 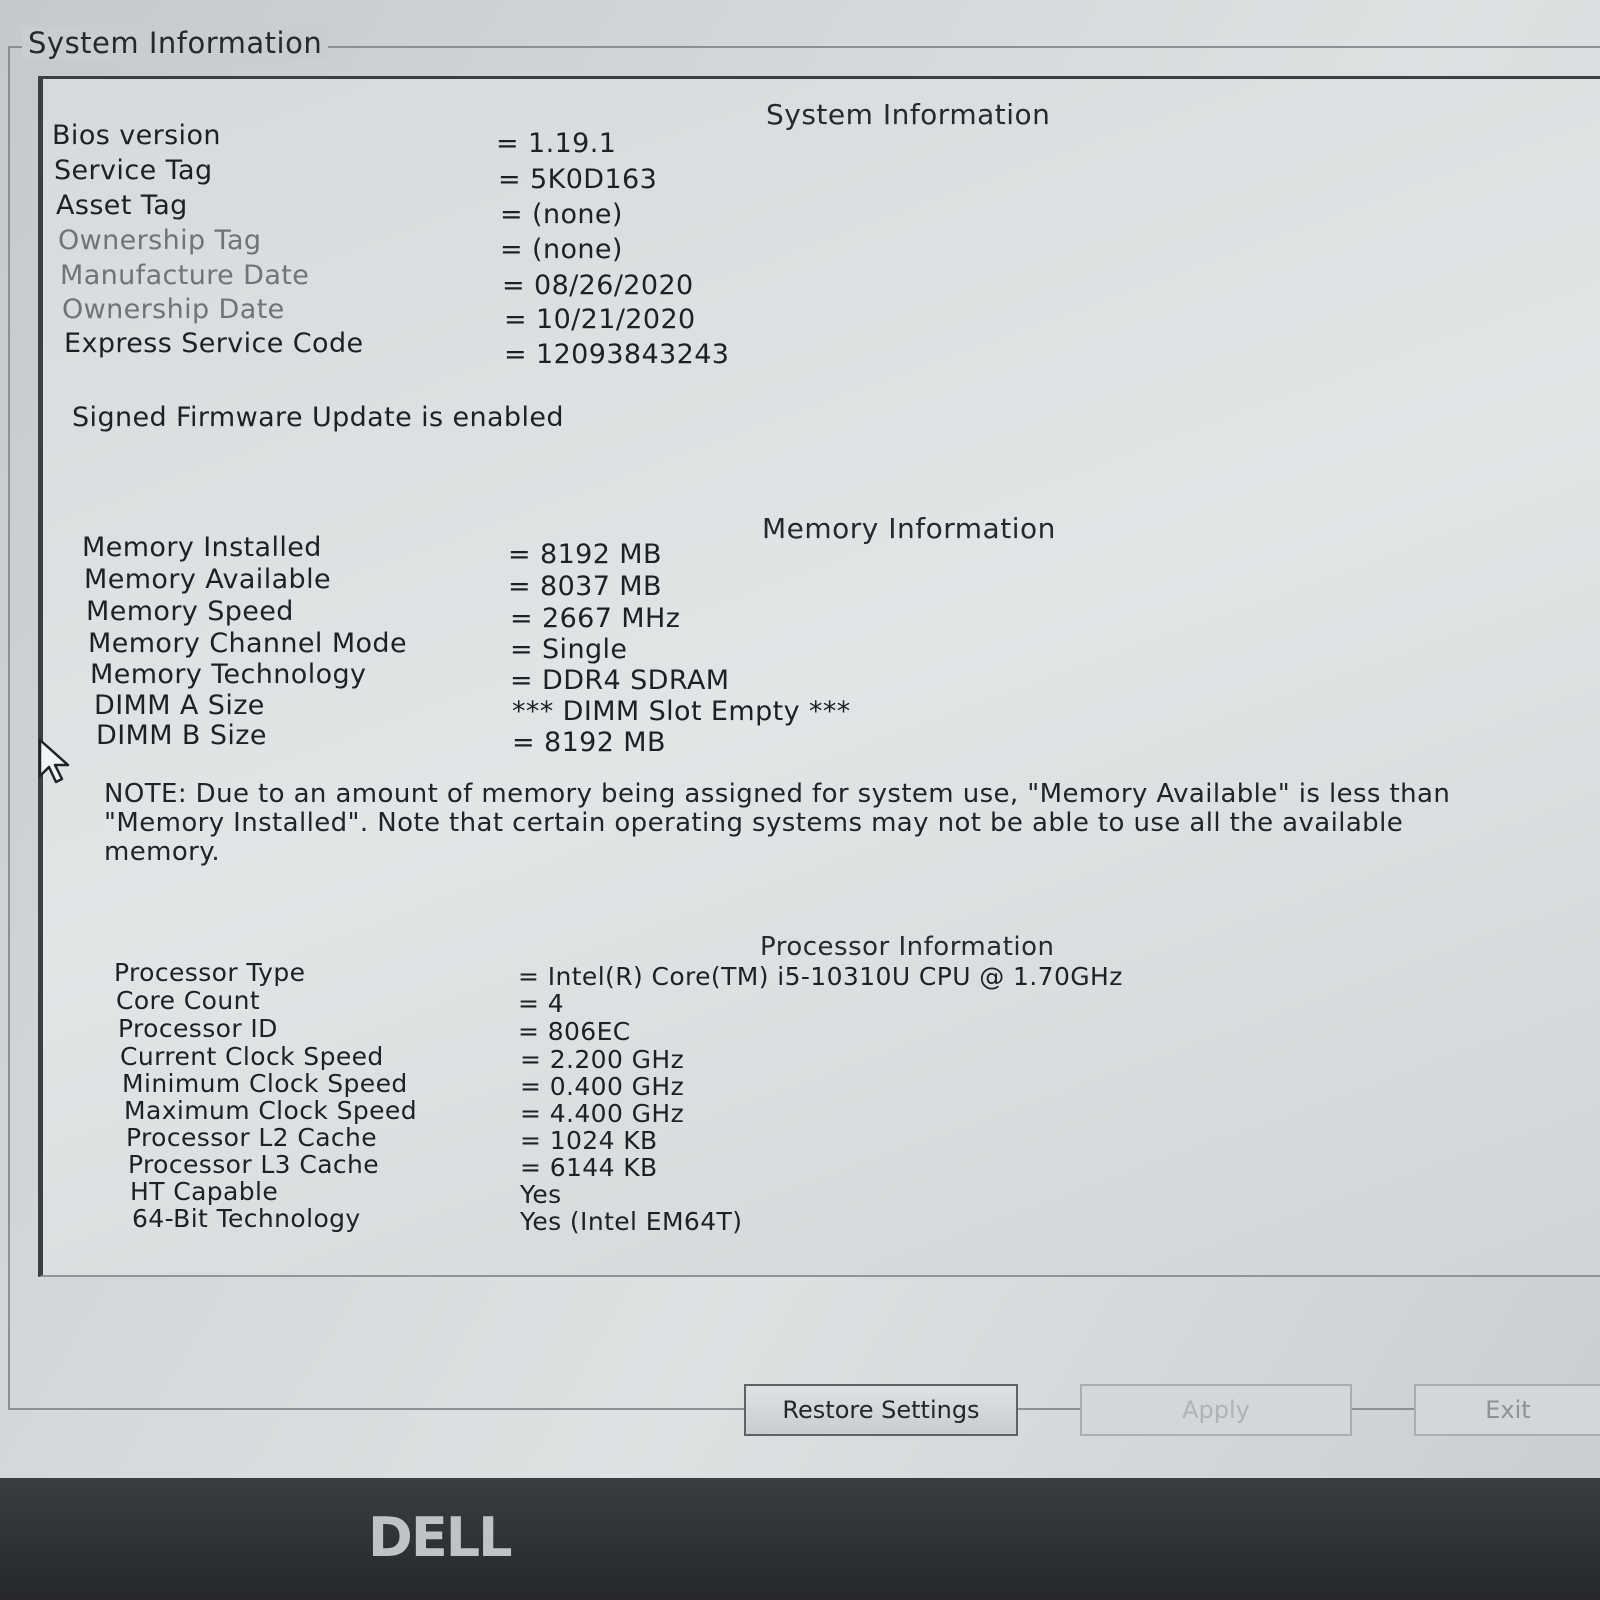 I want to click on processor-label: Core Count, so click(x=188, y=1000).